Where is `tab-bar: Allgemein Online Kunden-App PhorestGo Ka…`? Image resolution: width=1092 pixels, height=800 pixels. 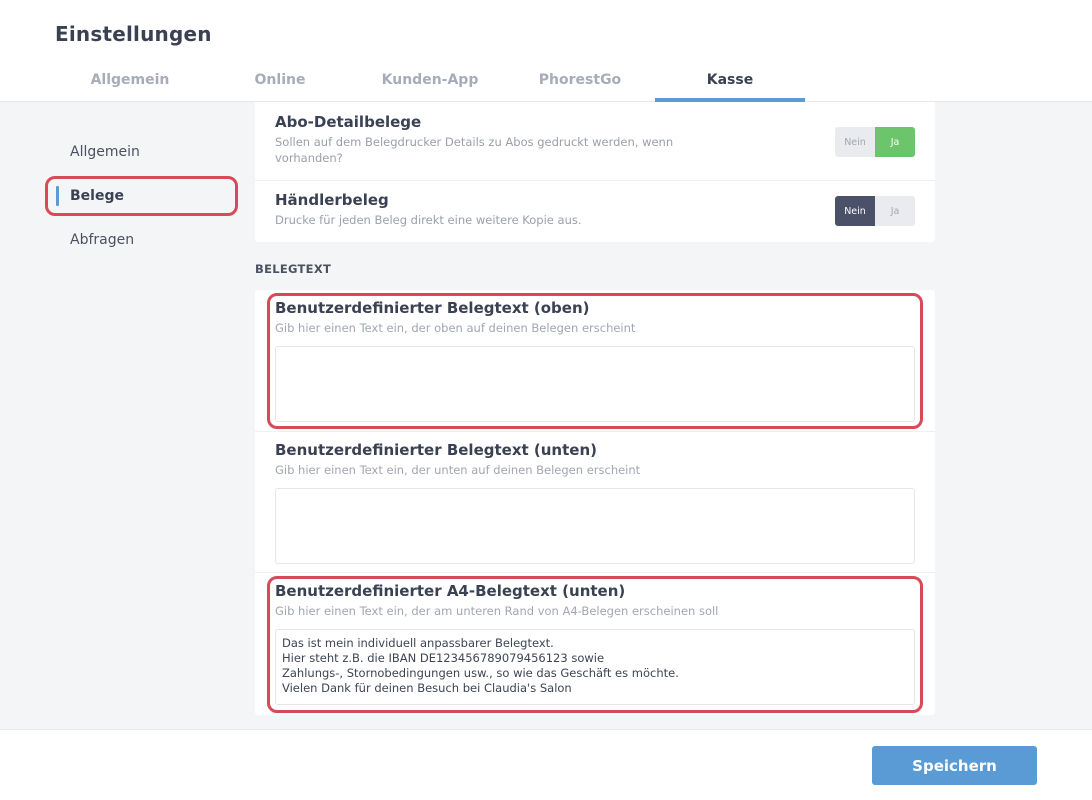
tab-bar: Allgemein Online Kunden-App PhorestGo Ka… is located at coordinates (430, 81).